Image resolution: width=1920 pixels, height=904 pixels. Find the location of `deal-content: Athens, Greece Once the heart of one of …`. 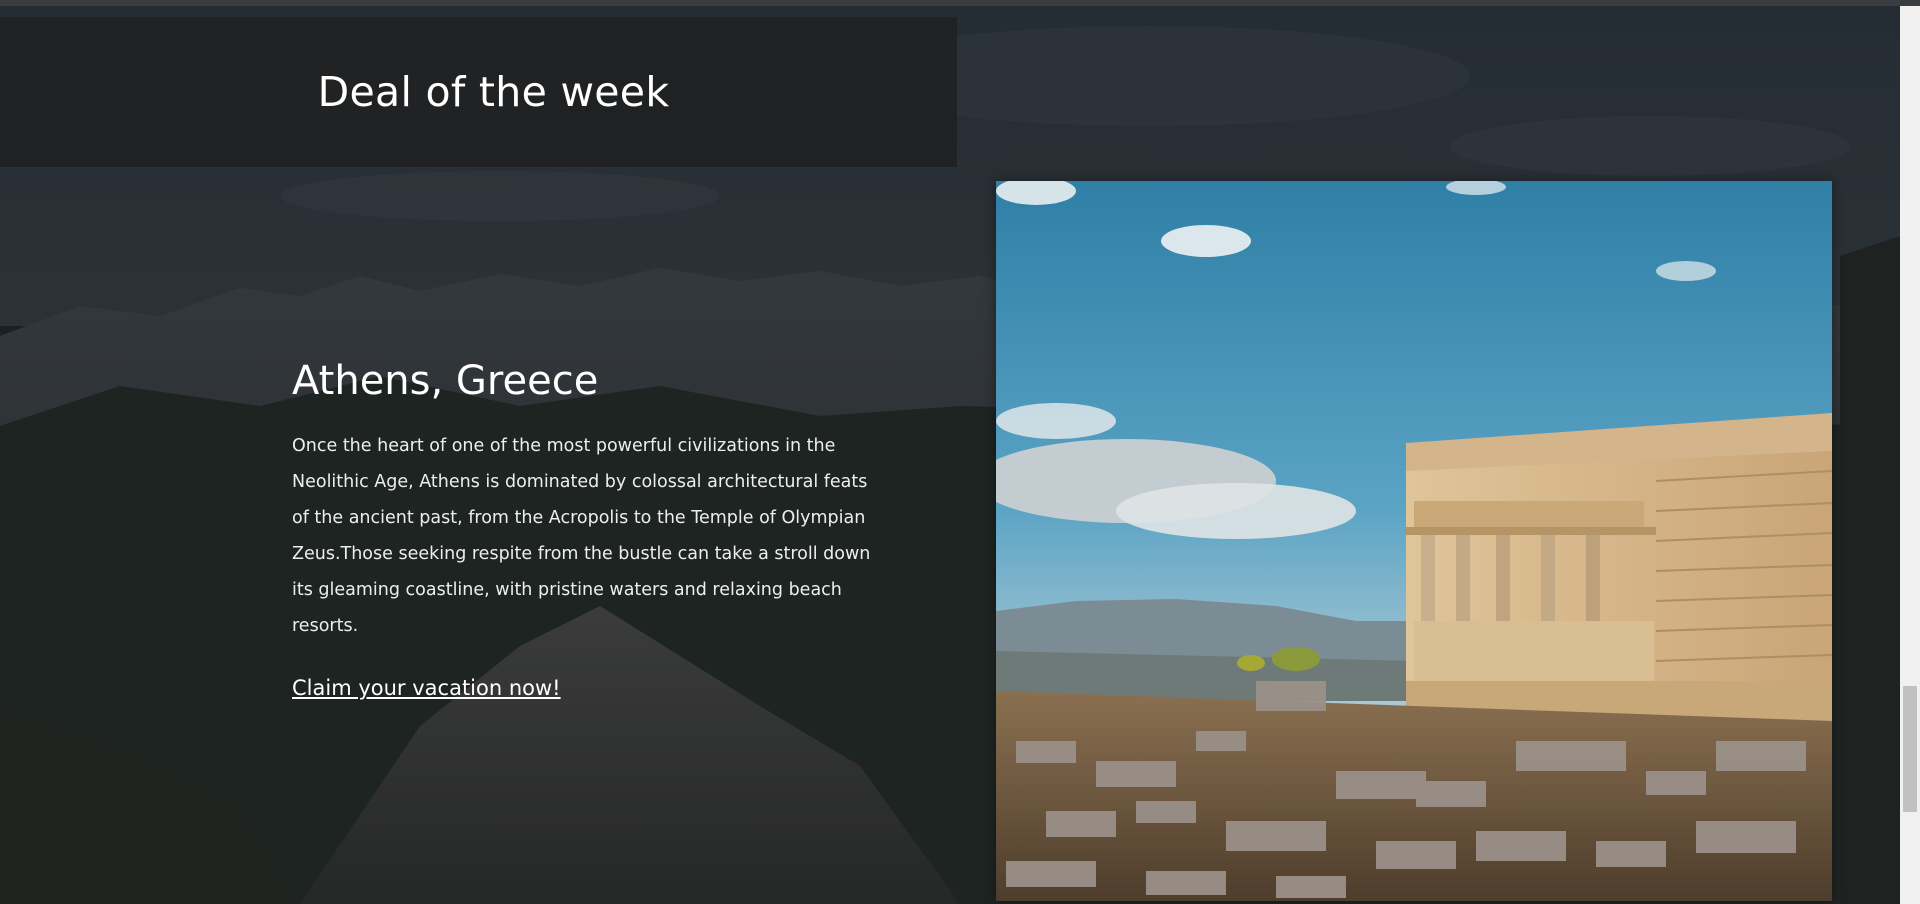

deal-content: Athens, Greece Once the heart of one of … is located at coordinates (582, 529).